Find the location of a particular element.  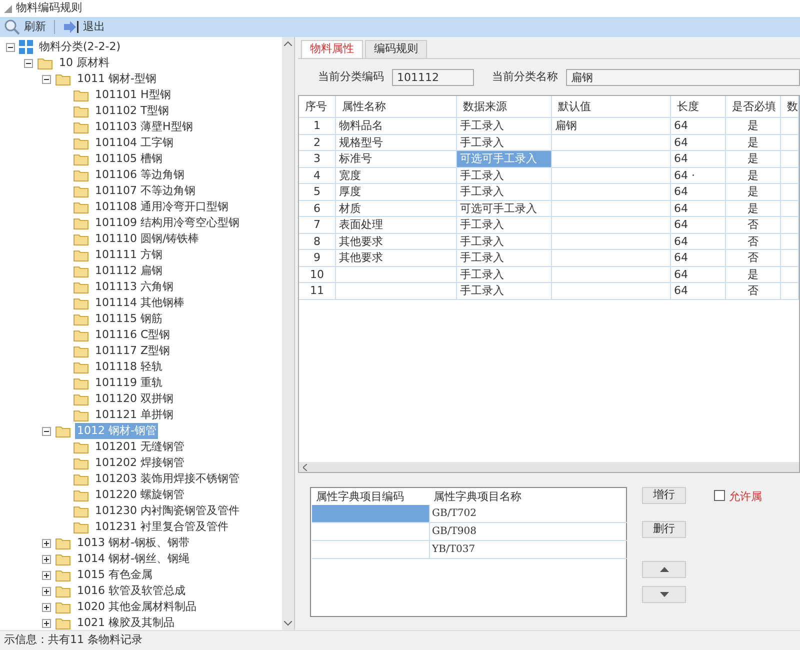

tree-item: 1021 橡胶及其制品 is located at coordinates (125, 622).